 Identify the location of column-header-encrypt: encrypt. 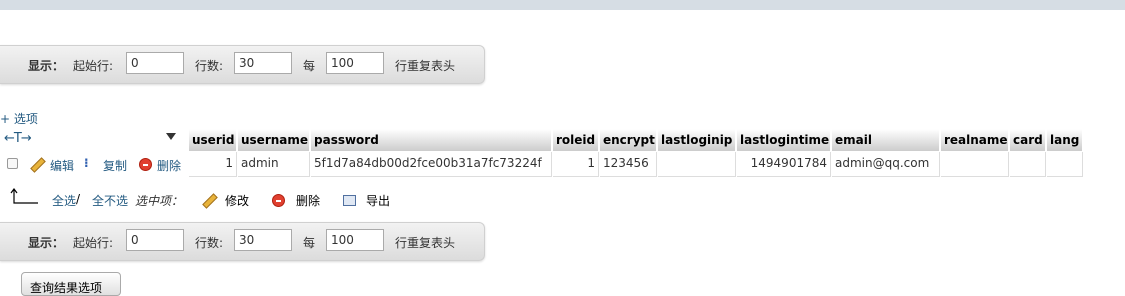
(628, 140).